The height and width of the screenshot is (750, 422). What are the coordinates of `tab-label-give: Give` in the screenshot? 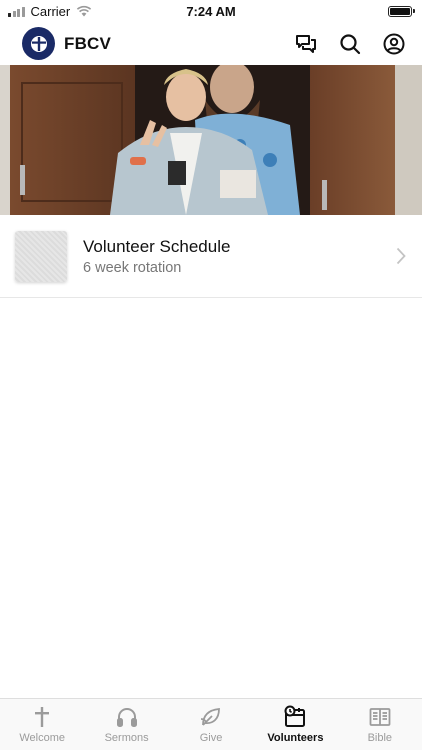 It's located at (211, 738).